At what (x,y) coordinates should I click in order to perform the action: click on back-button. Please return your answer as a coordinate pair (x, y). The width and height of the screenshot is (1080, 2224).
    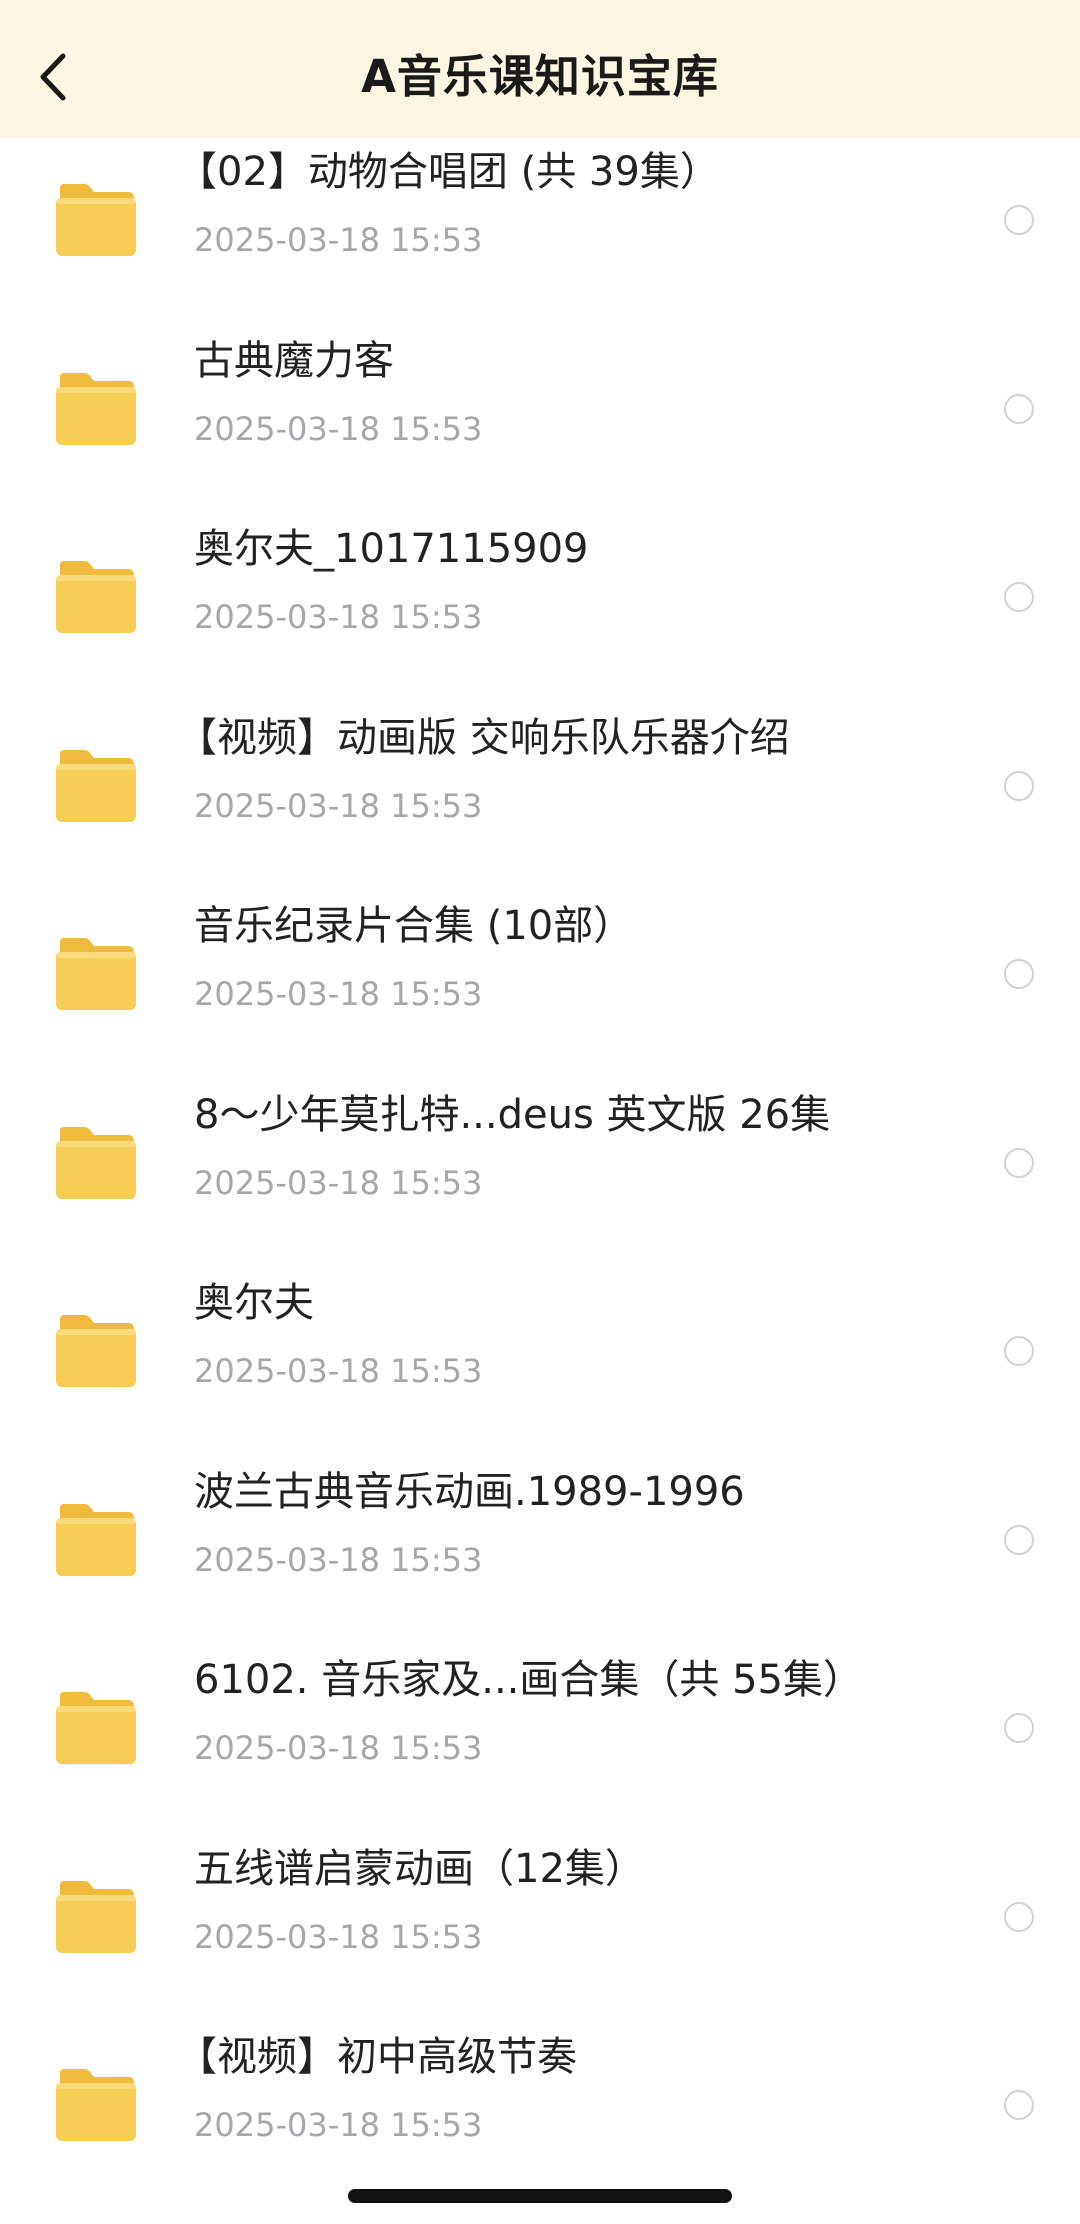
    Looking at the image, I should click on (53, 77).